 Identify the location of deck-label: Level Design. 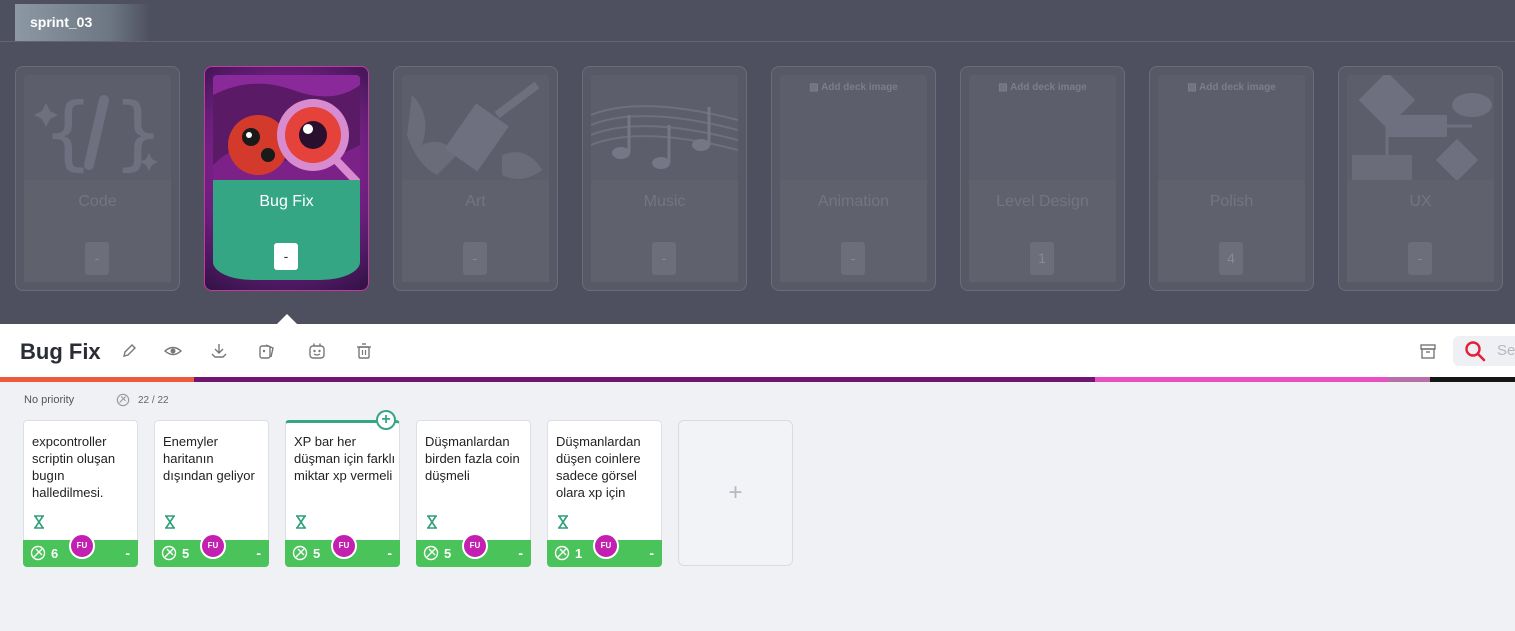
(1042, 201).